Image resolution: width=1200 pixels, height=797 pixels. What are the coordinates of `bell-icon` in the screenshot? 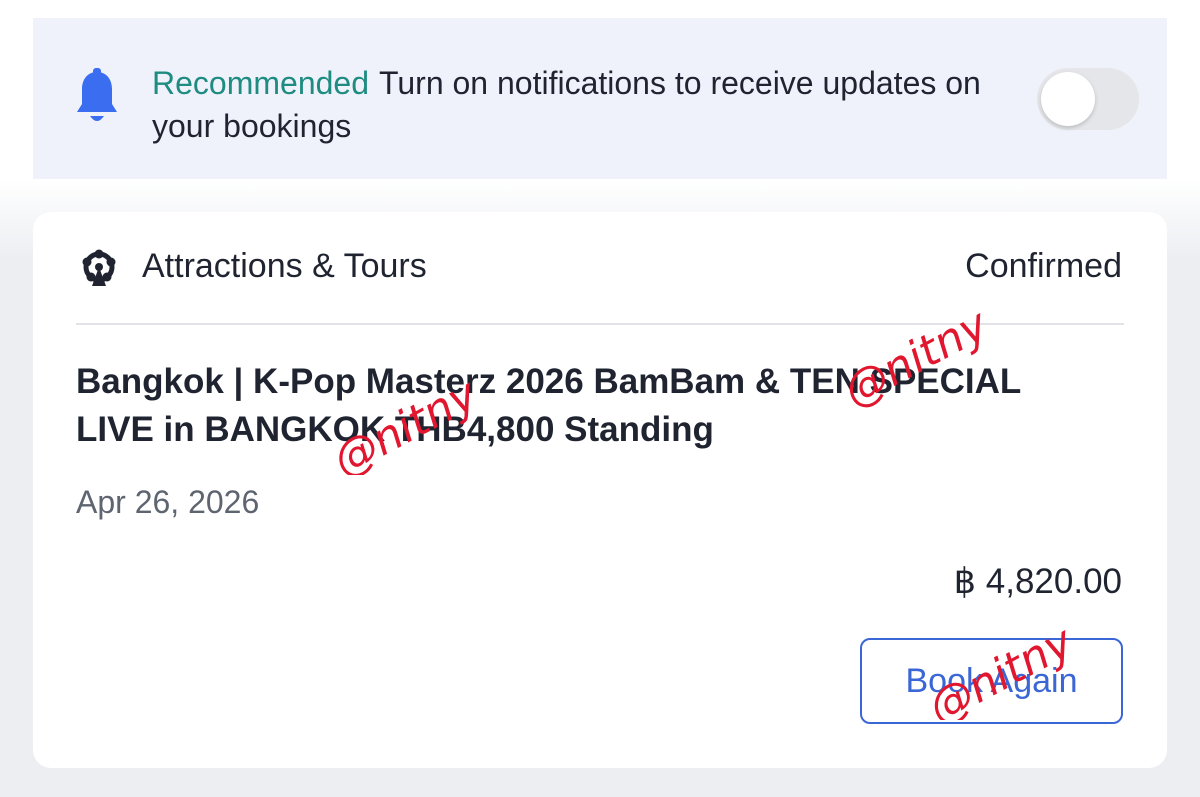 It's located at (97, 94).